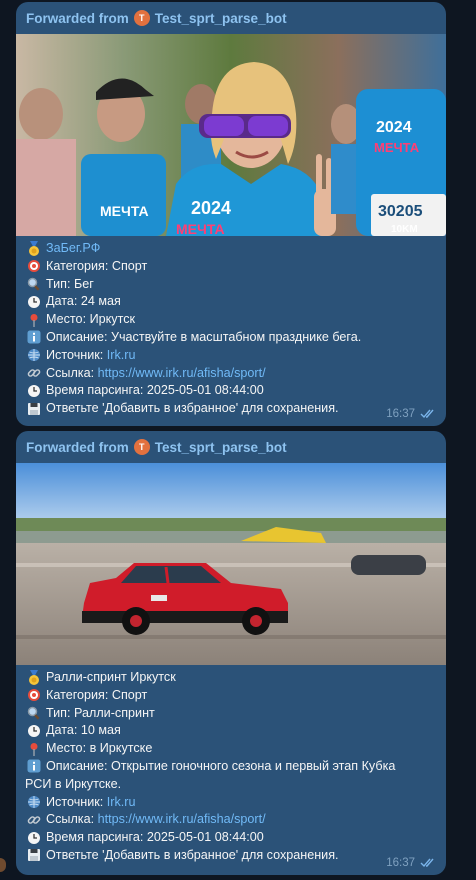 The height and width of the screenshot is (880, 476). What do you see at coordinates (427, 863) in the screenshot?
I see `double-check-icon` at bounding box center [427, 863].